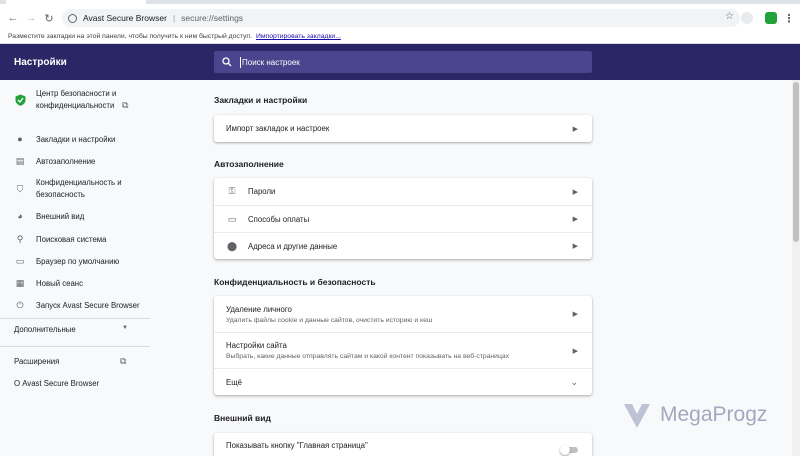 This screenshot has width=800, height=456. Describe the element at coordinates (403, 381) in the screenshot. I see `more-row: Ещё ⌄` at that location.